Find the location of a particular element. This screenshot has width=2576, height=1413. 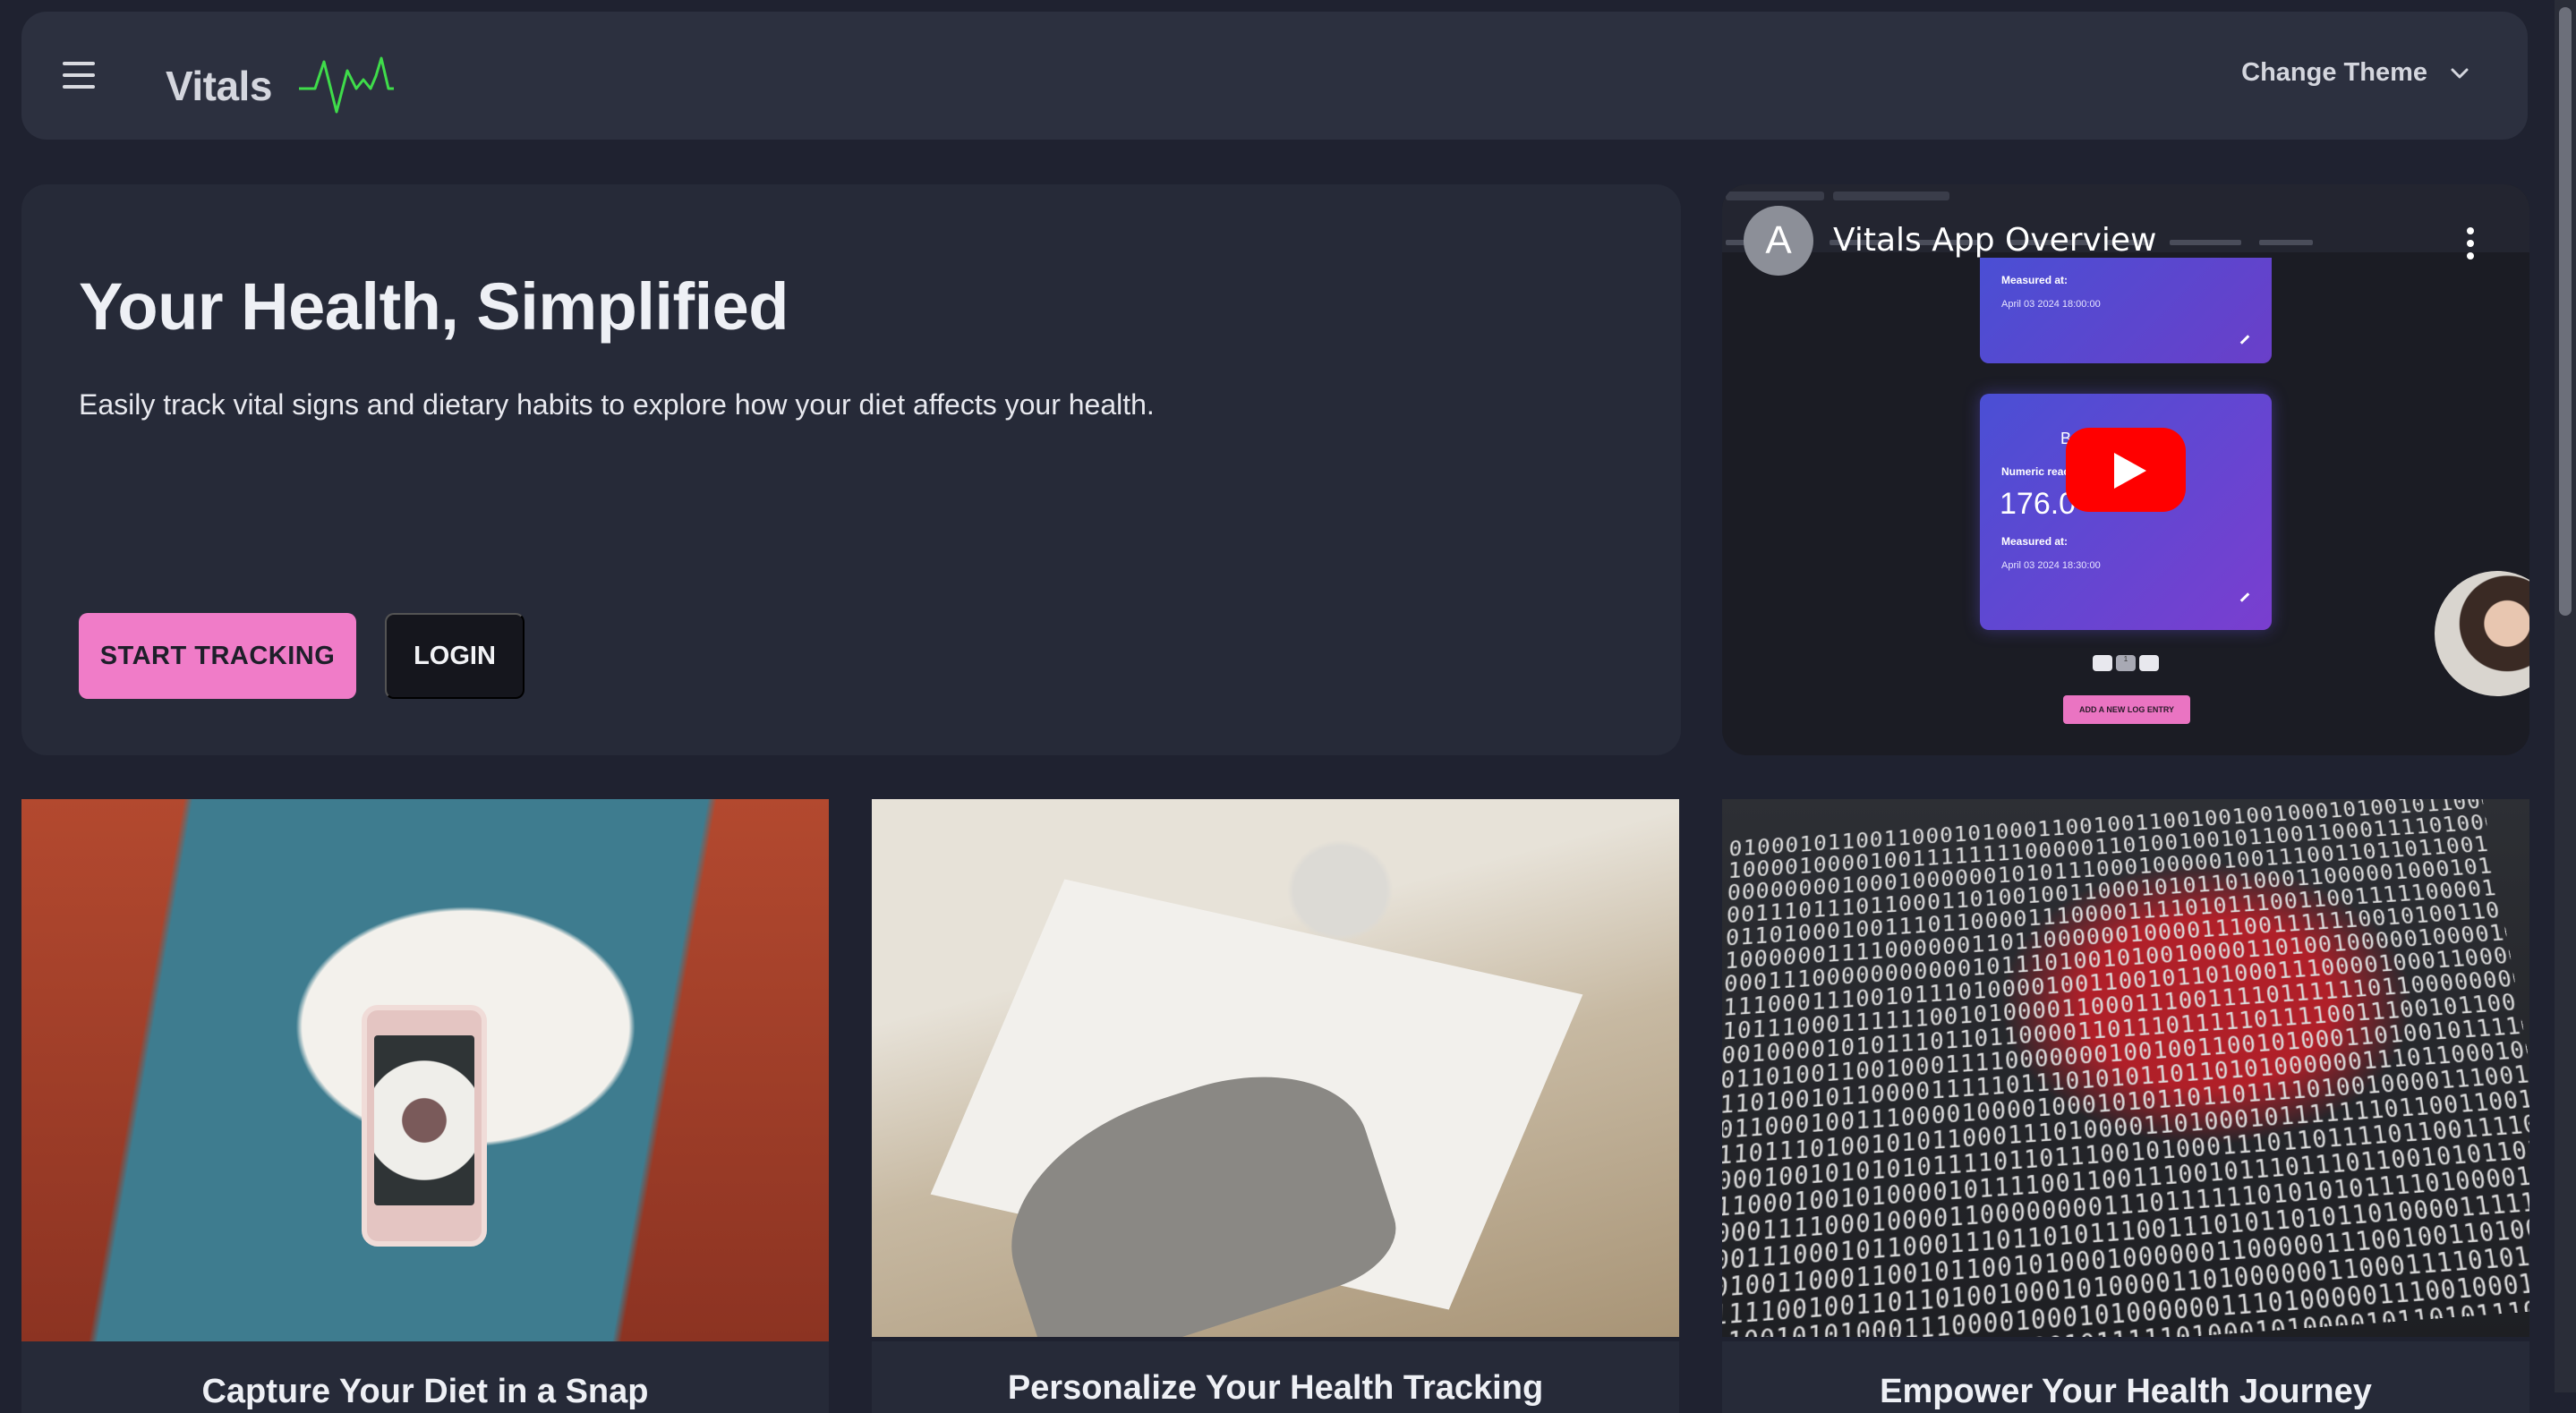

feature-title-personalize: Personalize Your Health Tracking is located at coordinates (1275, 1388).